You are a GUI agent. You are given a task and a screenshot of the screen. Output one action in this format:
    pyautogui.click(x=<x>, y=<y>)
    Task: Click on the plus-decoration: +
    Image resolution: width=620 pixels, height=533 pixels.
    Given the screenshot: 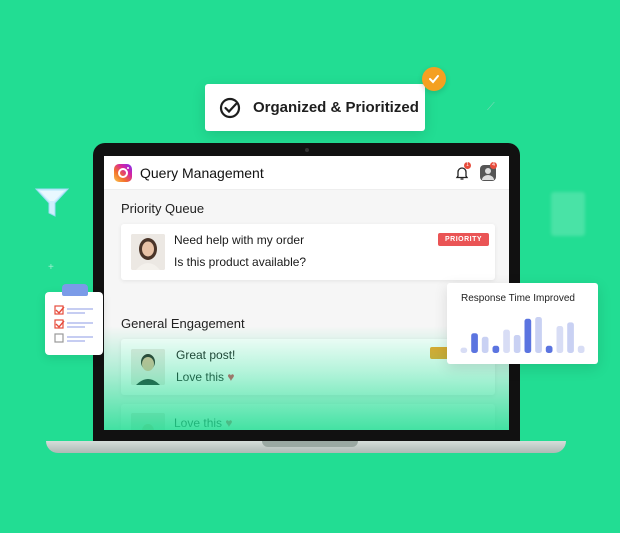 What is the action you would take?
    pyautogui.click(x=51, y=267)
    